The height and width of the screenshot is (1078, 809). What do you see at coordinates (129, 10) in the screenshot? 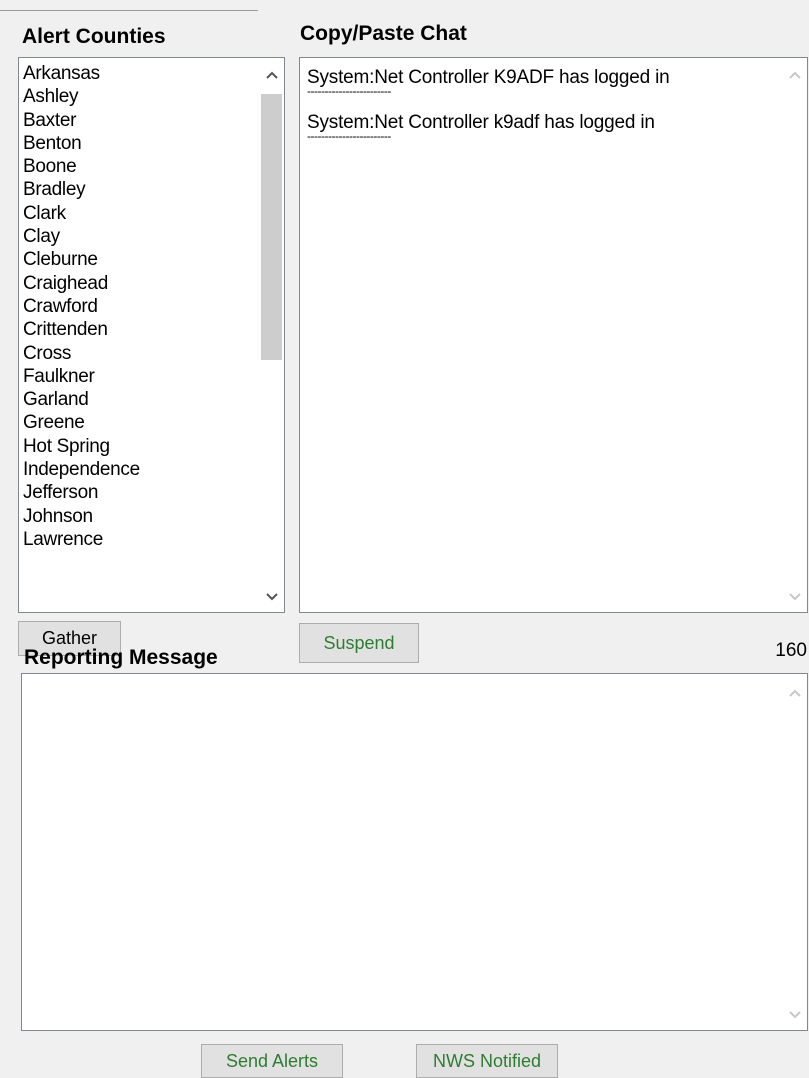
I see `top-divider` at bounding box center [129, 10].